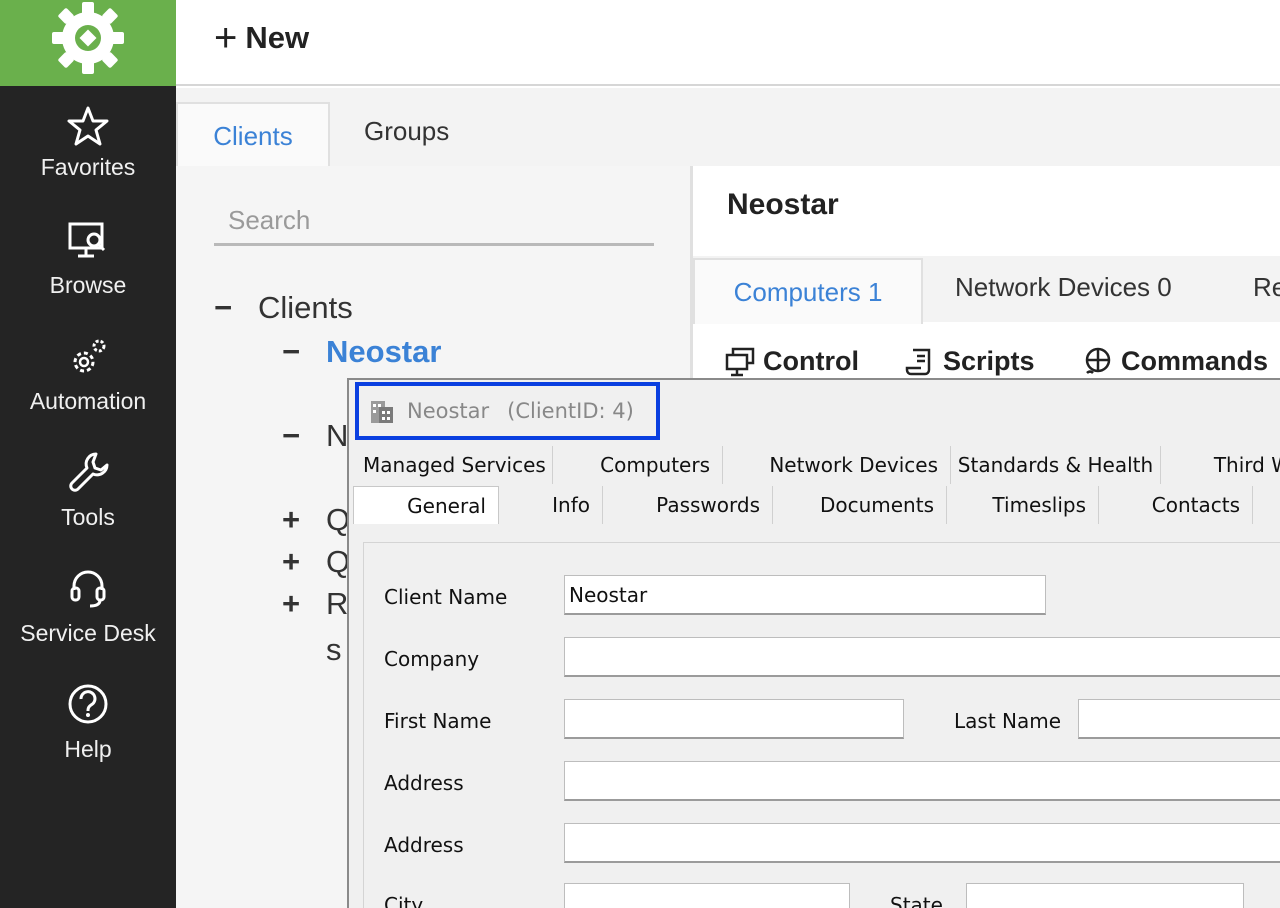  What do you see at coordinates (918, 361) in the screenshot?
I see `scroll-icon` at bounding box center [918, 361].